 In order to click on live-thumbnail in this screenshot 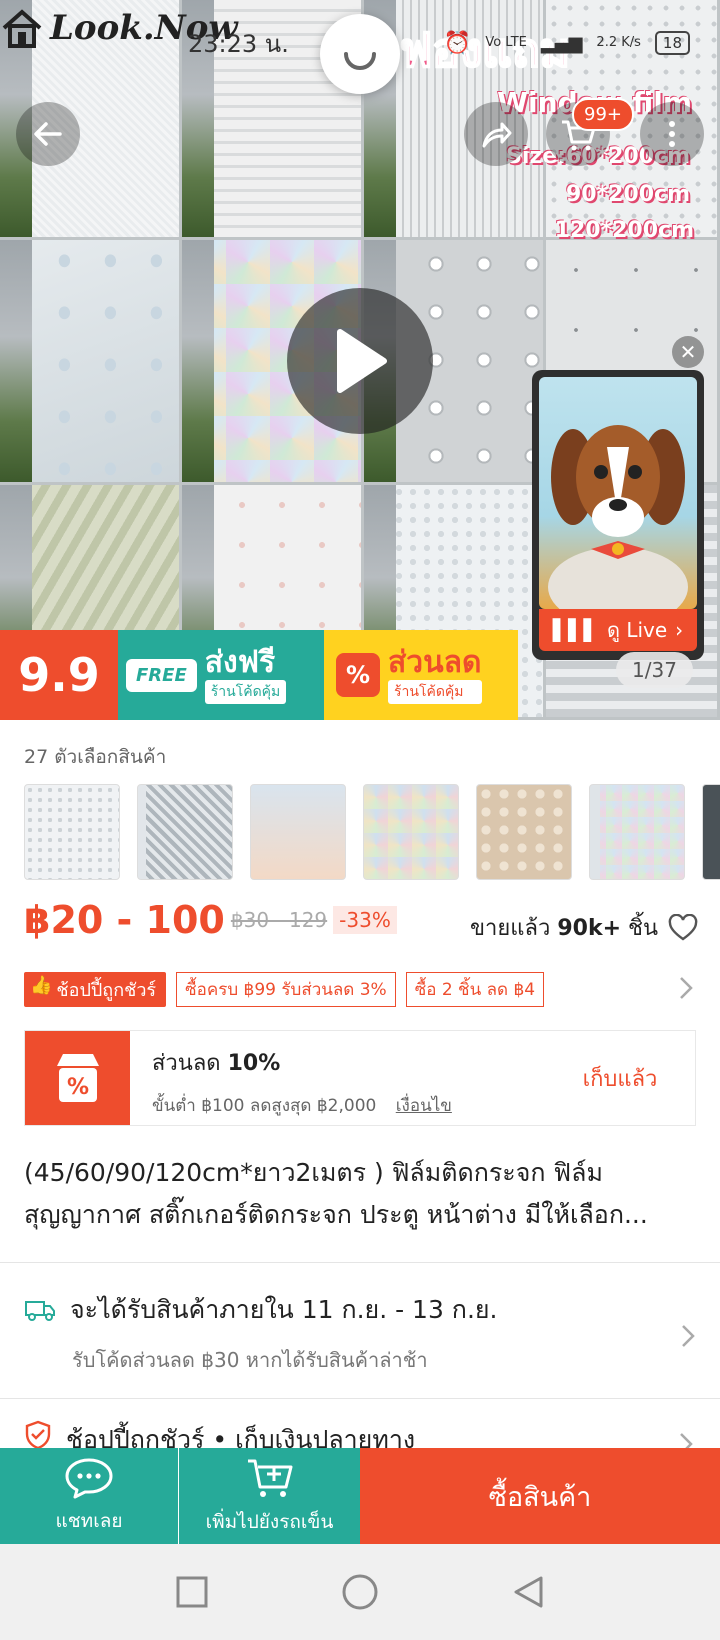, I will do `click(618, 493)`.